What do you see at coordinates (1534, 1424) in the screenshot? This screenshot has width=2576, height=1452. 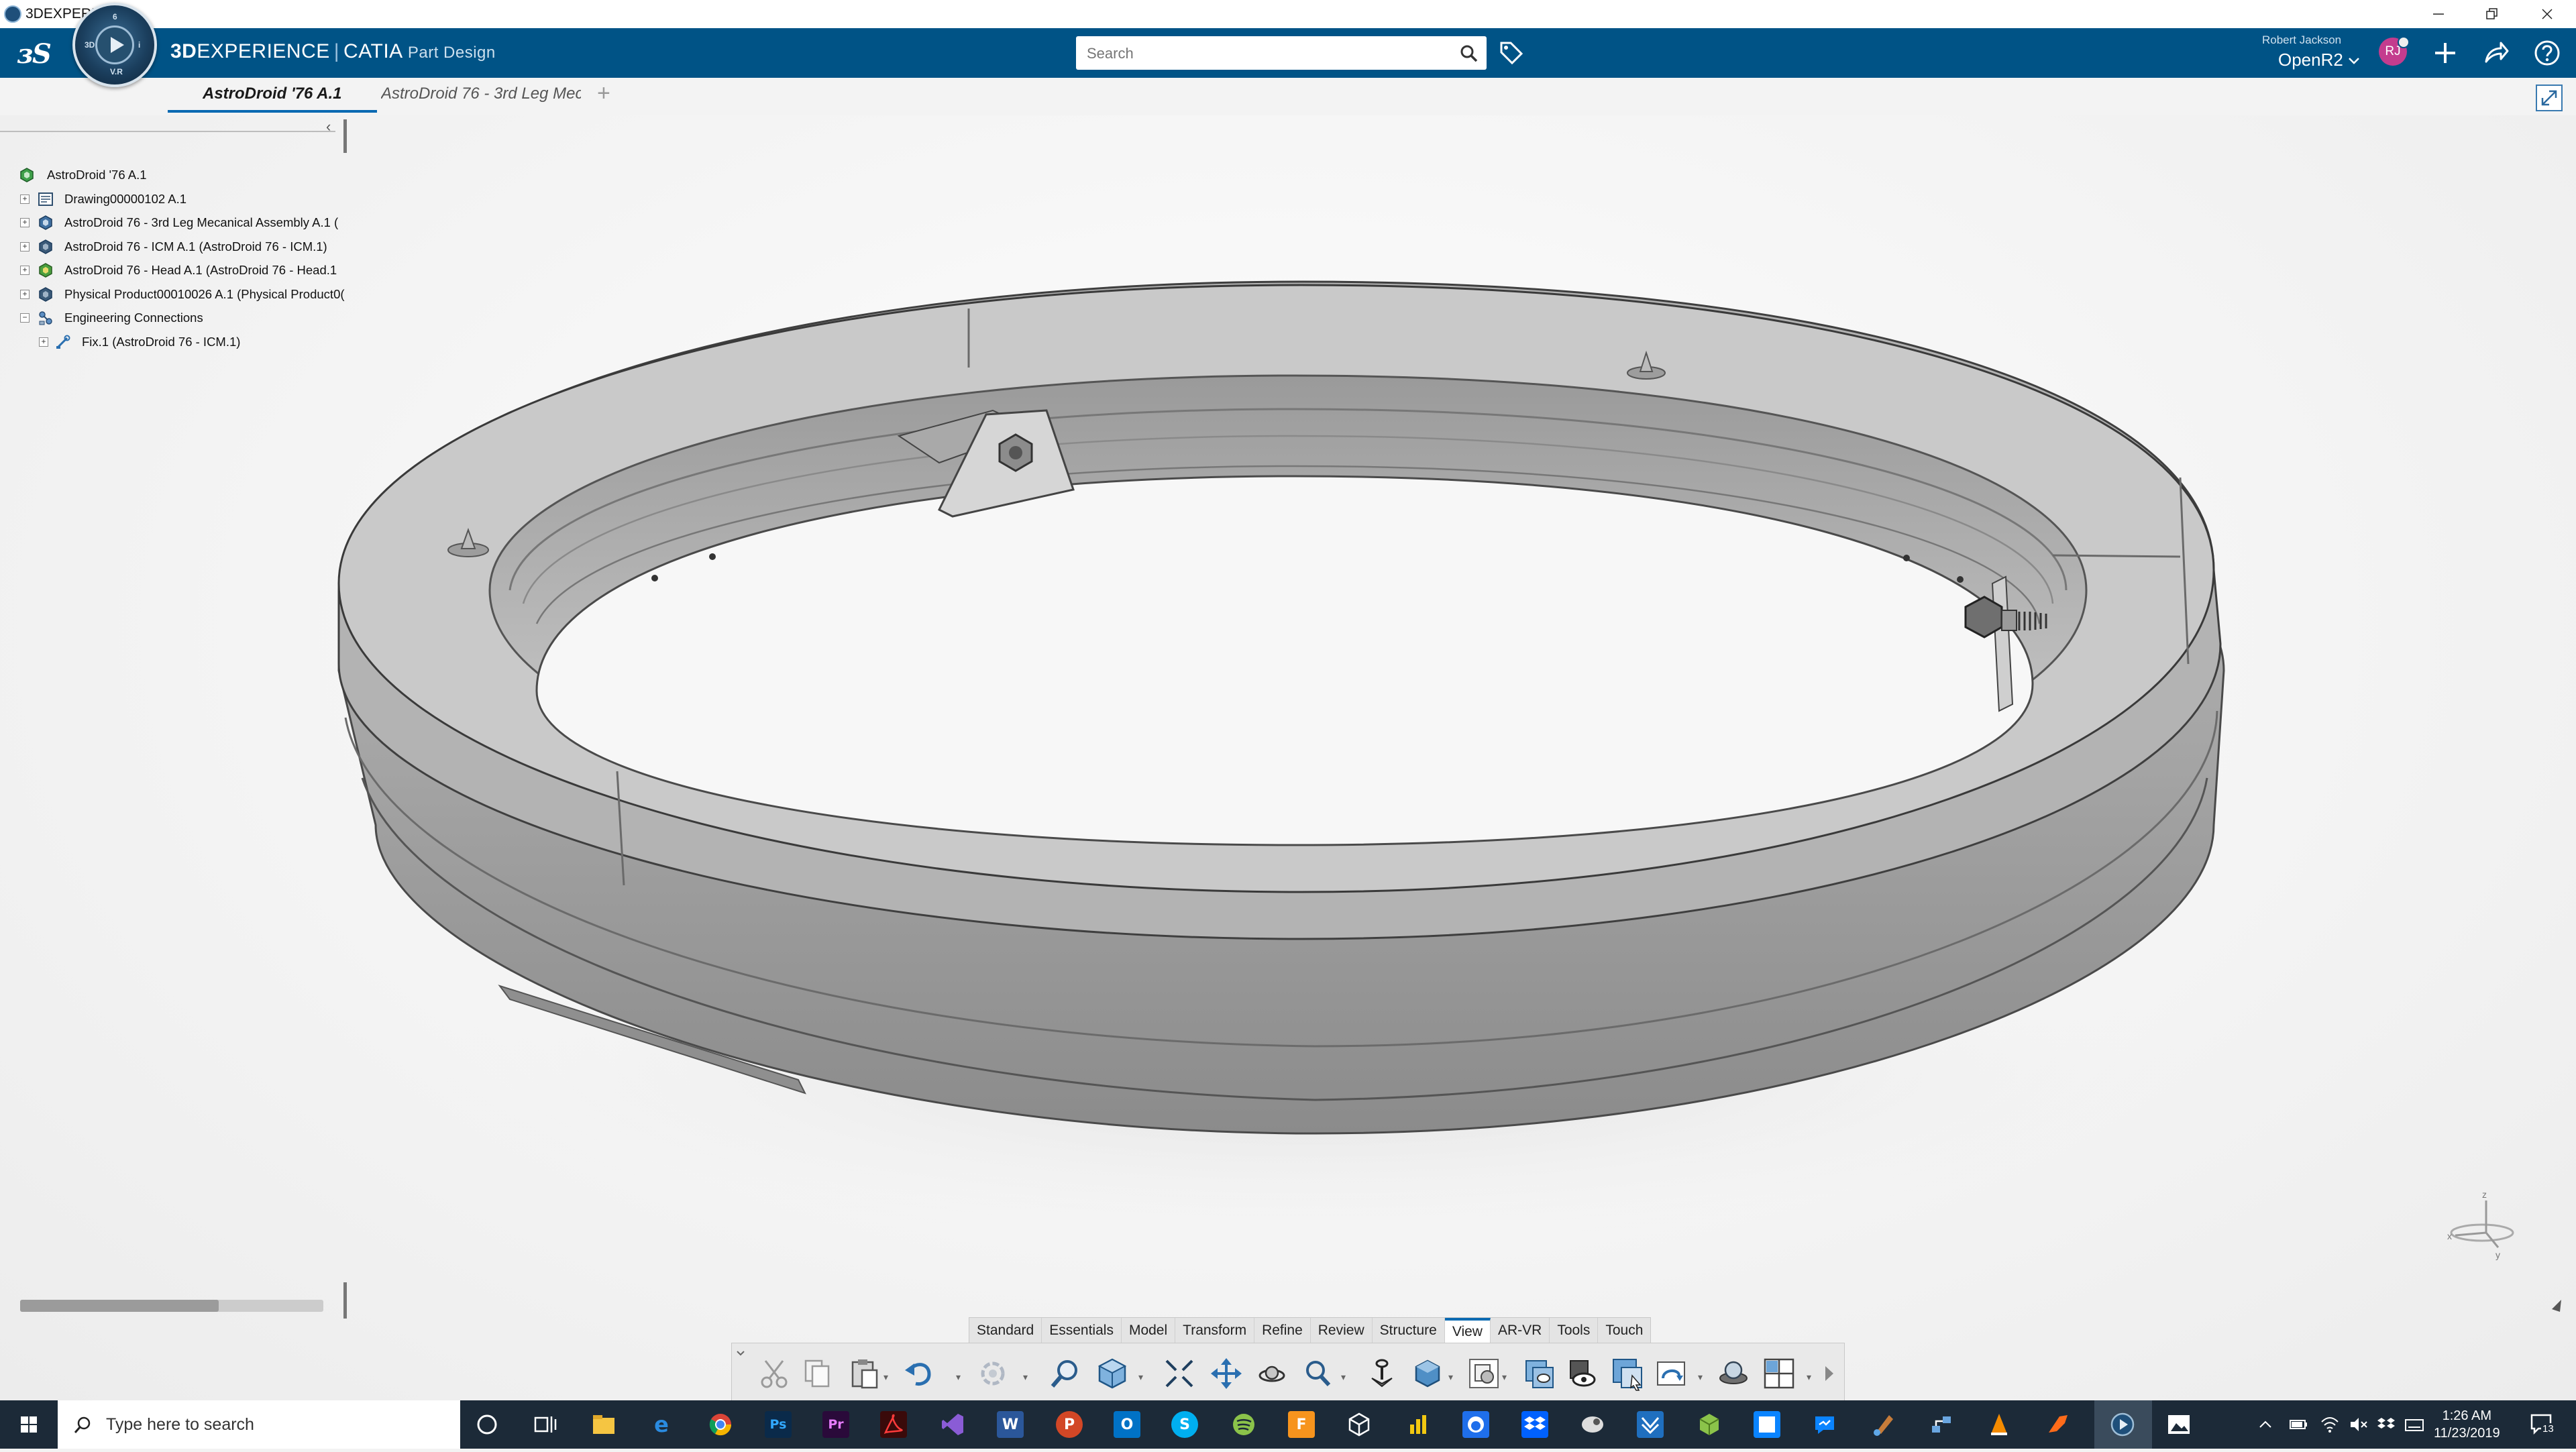 I see `dropbox-icon` at bounding box center [1534, 1424].